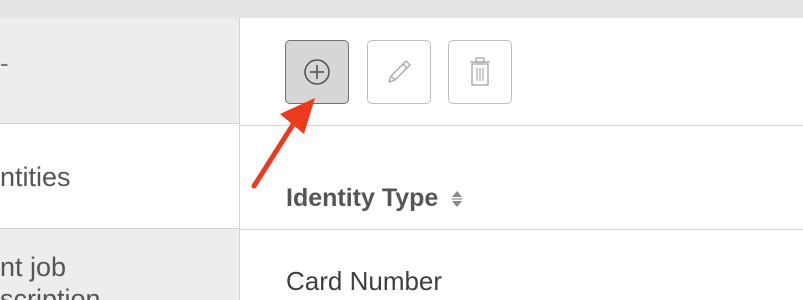 The width and height of the screenshot is (803, 300). I want to click on table-cell-identity-type: Card Number, so click(364, 281).